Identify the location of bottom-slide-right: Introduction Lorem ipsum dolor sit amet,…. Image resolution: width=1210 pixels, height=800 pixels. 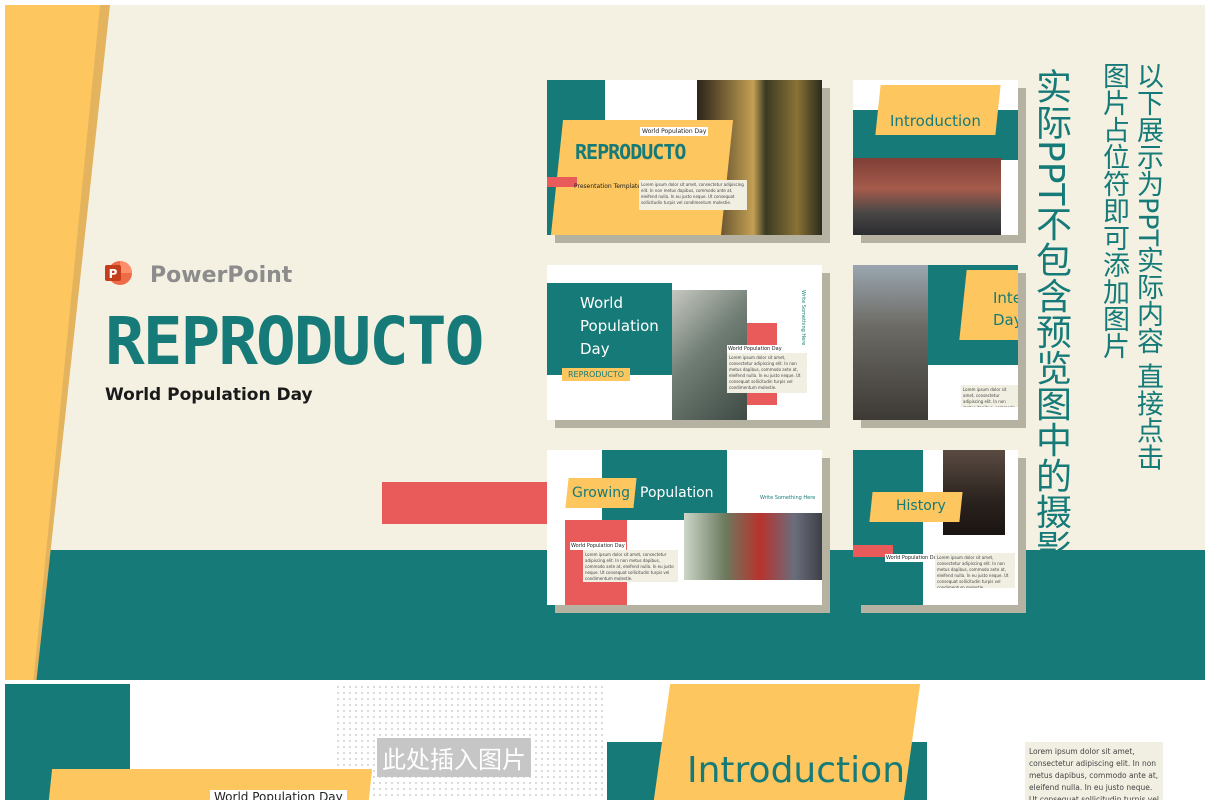
(906, 742).